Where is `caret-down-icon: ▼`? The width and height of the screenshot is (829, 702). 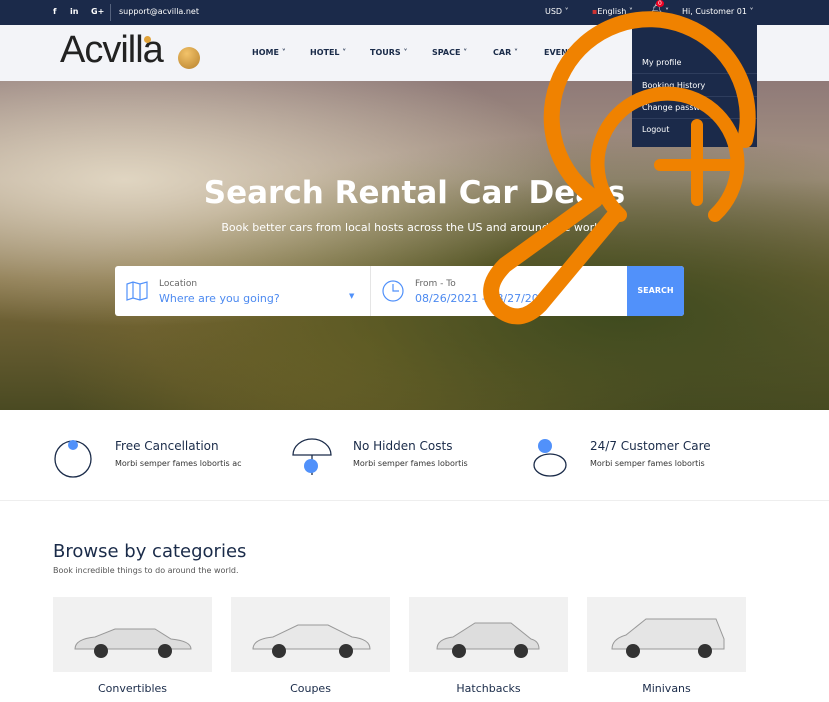 caret-down-icon: ▼ is located at coordinates (351, 296).